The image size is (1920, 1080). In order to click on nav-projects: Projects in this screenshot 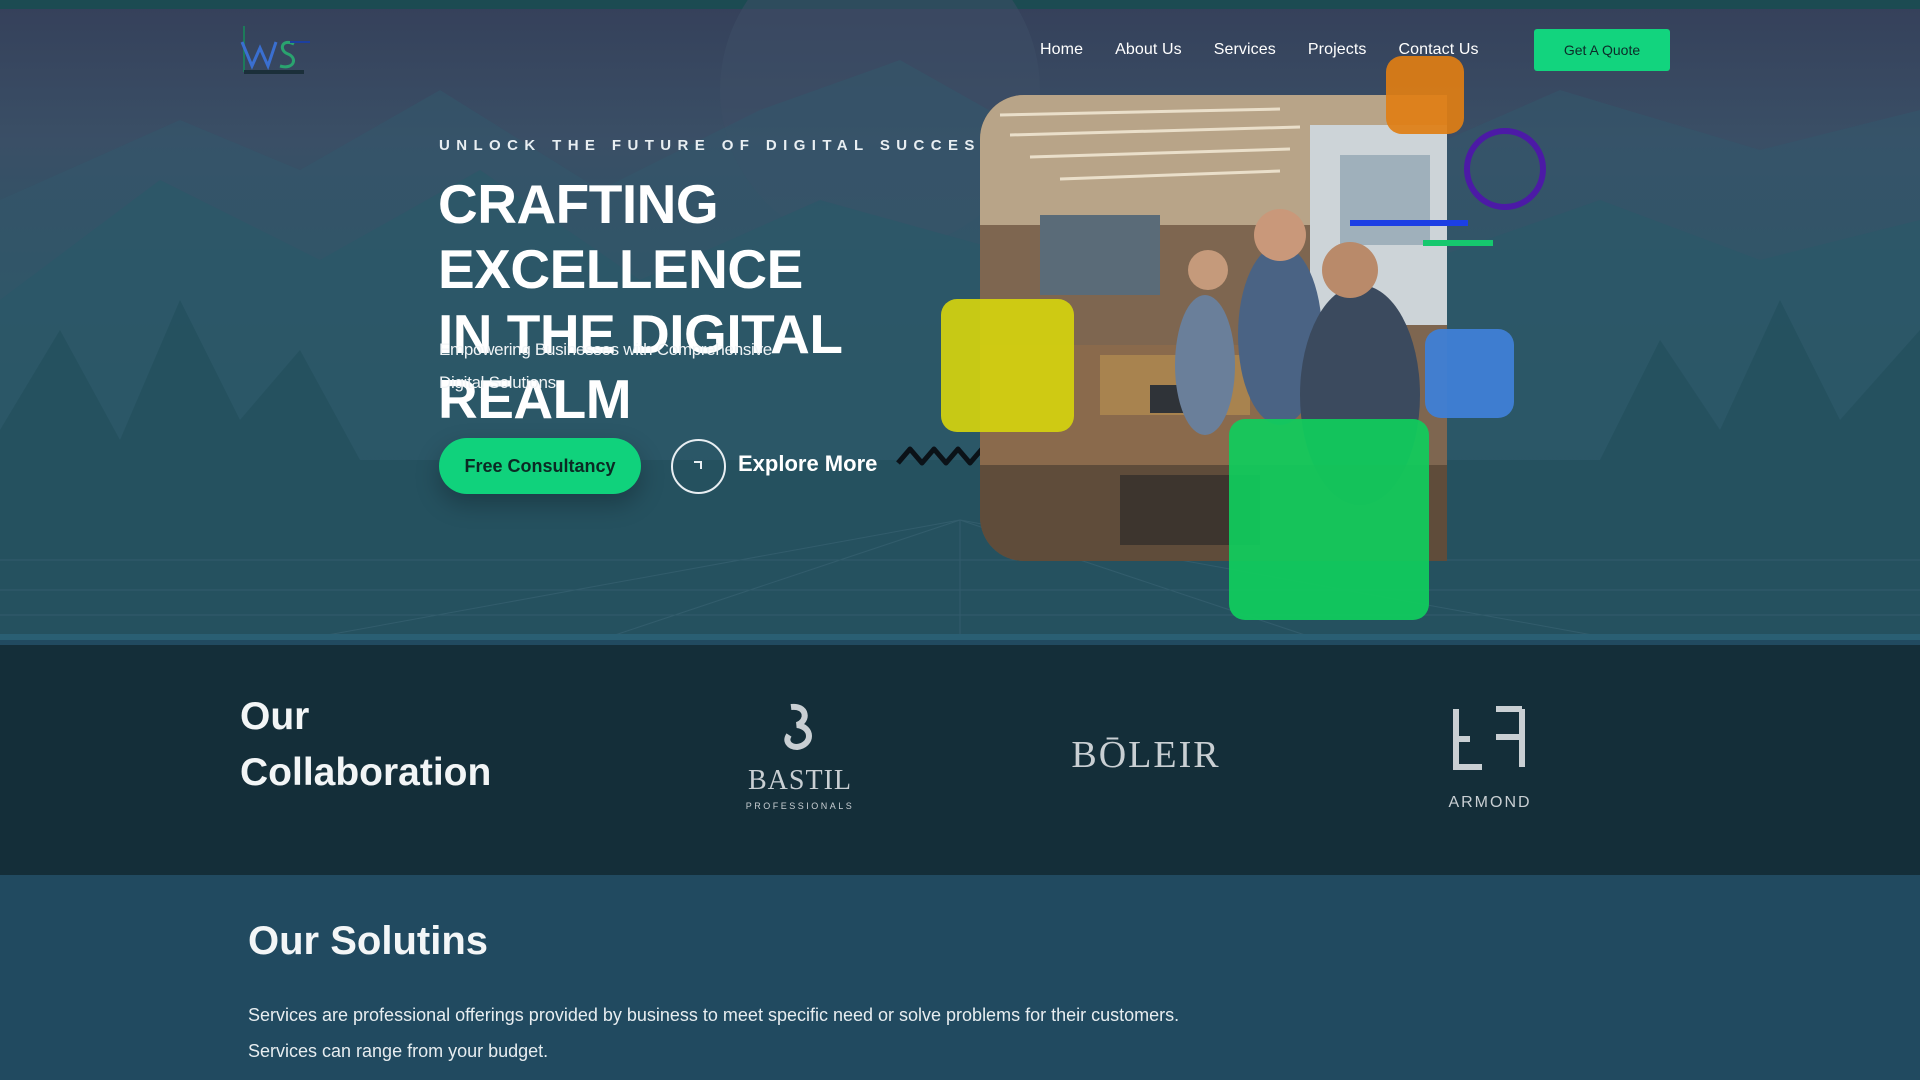, I will do `click(1337, 50)`.